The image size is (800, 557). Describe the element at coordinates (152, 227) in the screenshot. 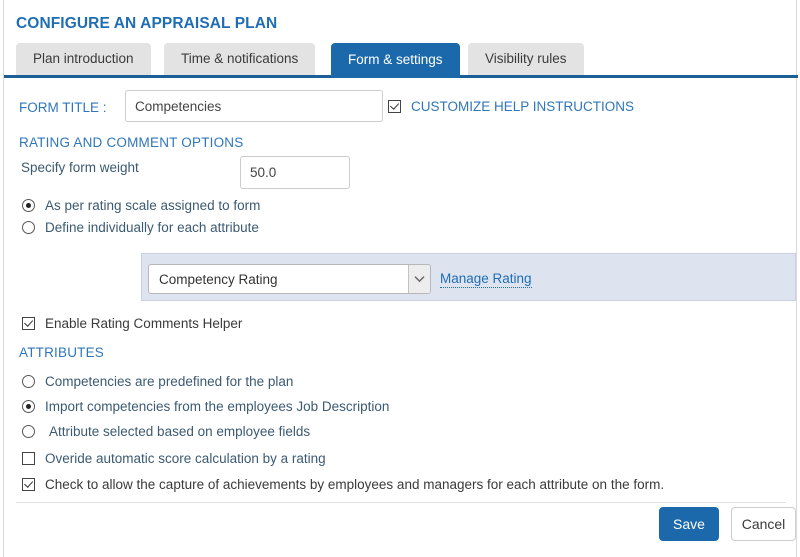

I see `radio-label-define-individually: Define individually for each attribute` at that location.